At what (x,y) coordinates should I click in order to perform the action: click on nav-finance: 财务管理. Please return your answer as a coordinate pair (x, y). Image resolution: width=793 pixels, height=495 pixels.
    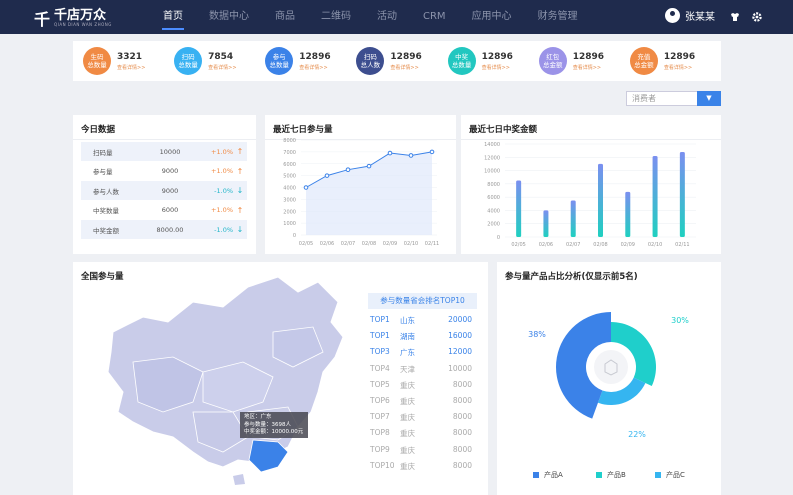
    Looking at the image, I should click on (558, 17).